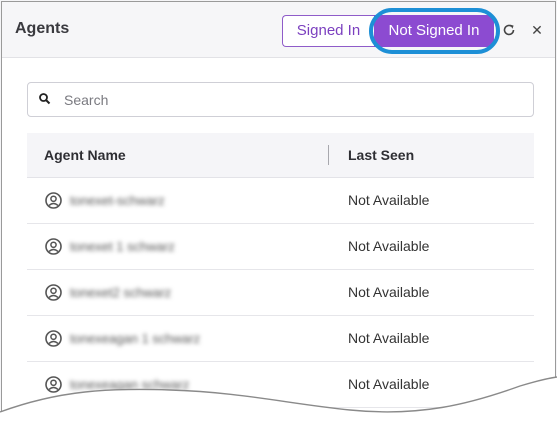 The image size is (557, 432). What do you see at coordinates (121, 292) in the screenshot?
I see `agent-name: tonexet2 schwarz` at bounding box center [121, 292].